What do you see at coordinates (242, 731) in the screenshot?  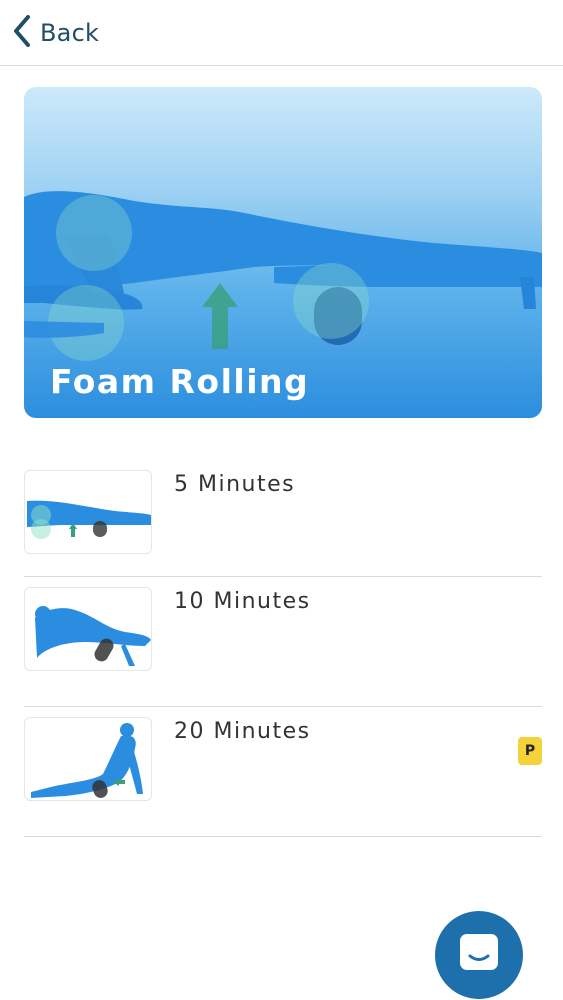 I see `item-label-20-minutes: 20 Minutes` at bounding box center [242, 731].